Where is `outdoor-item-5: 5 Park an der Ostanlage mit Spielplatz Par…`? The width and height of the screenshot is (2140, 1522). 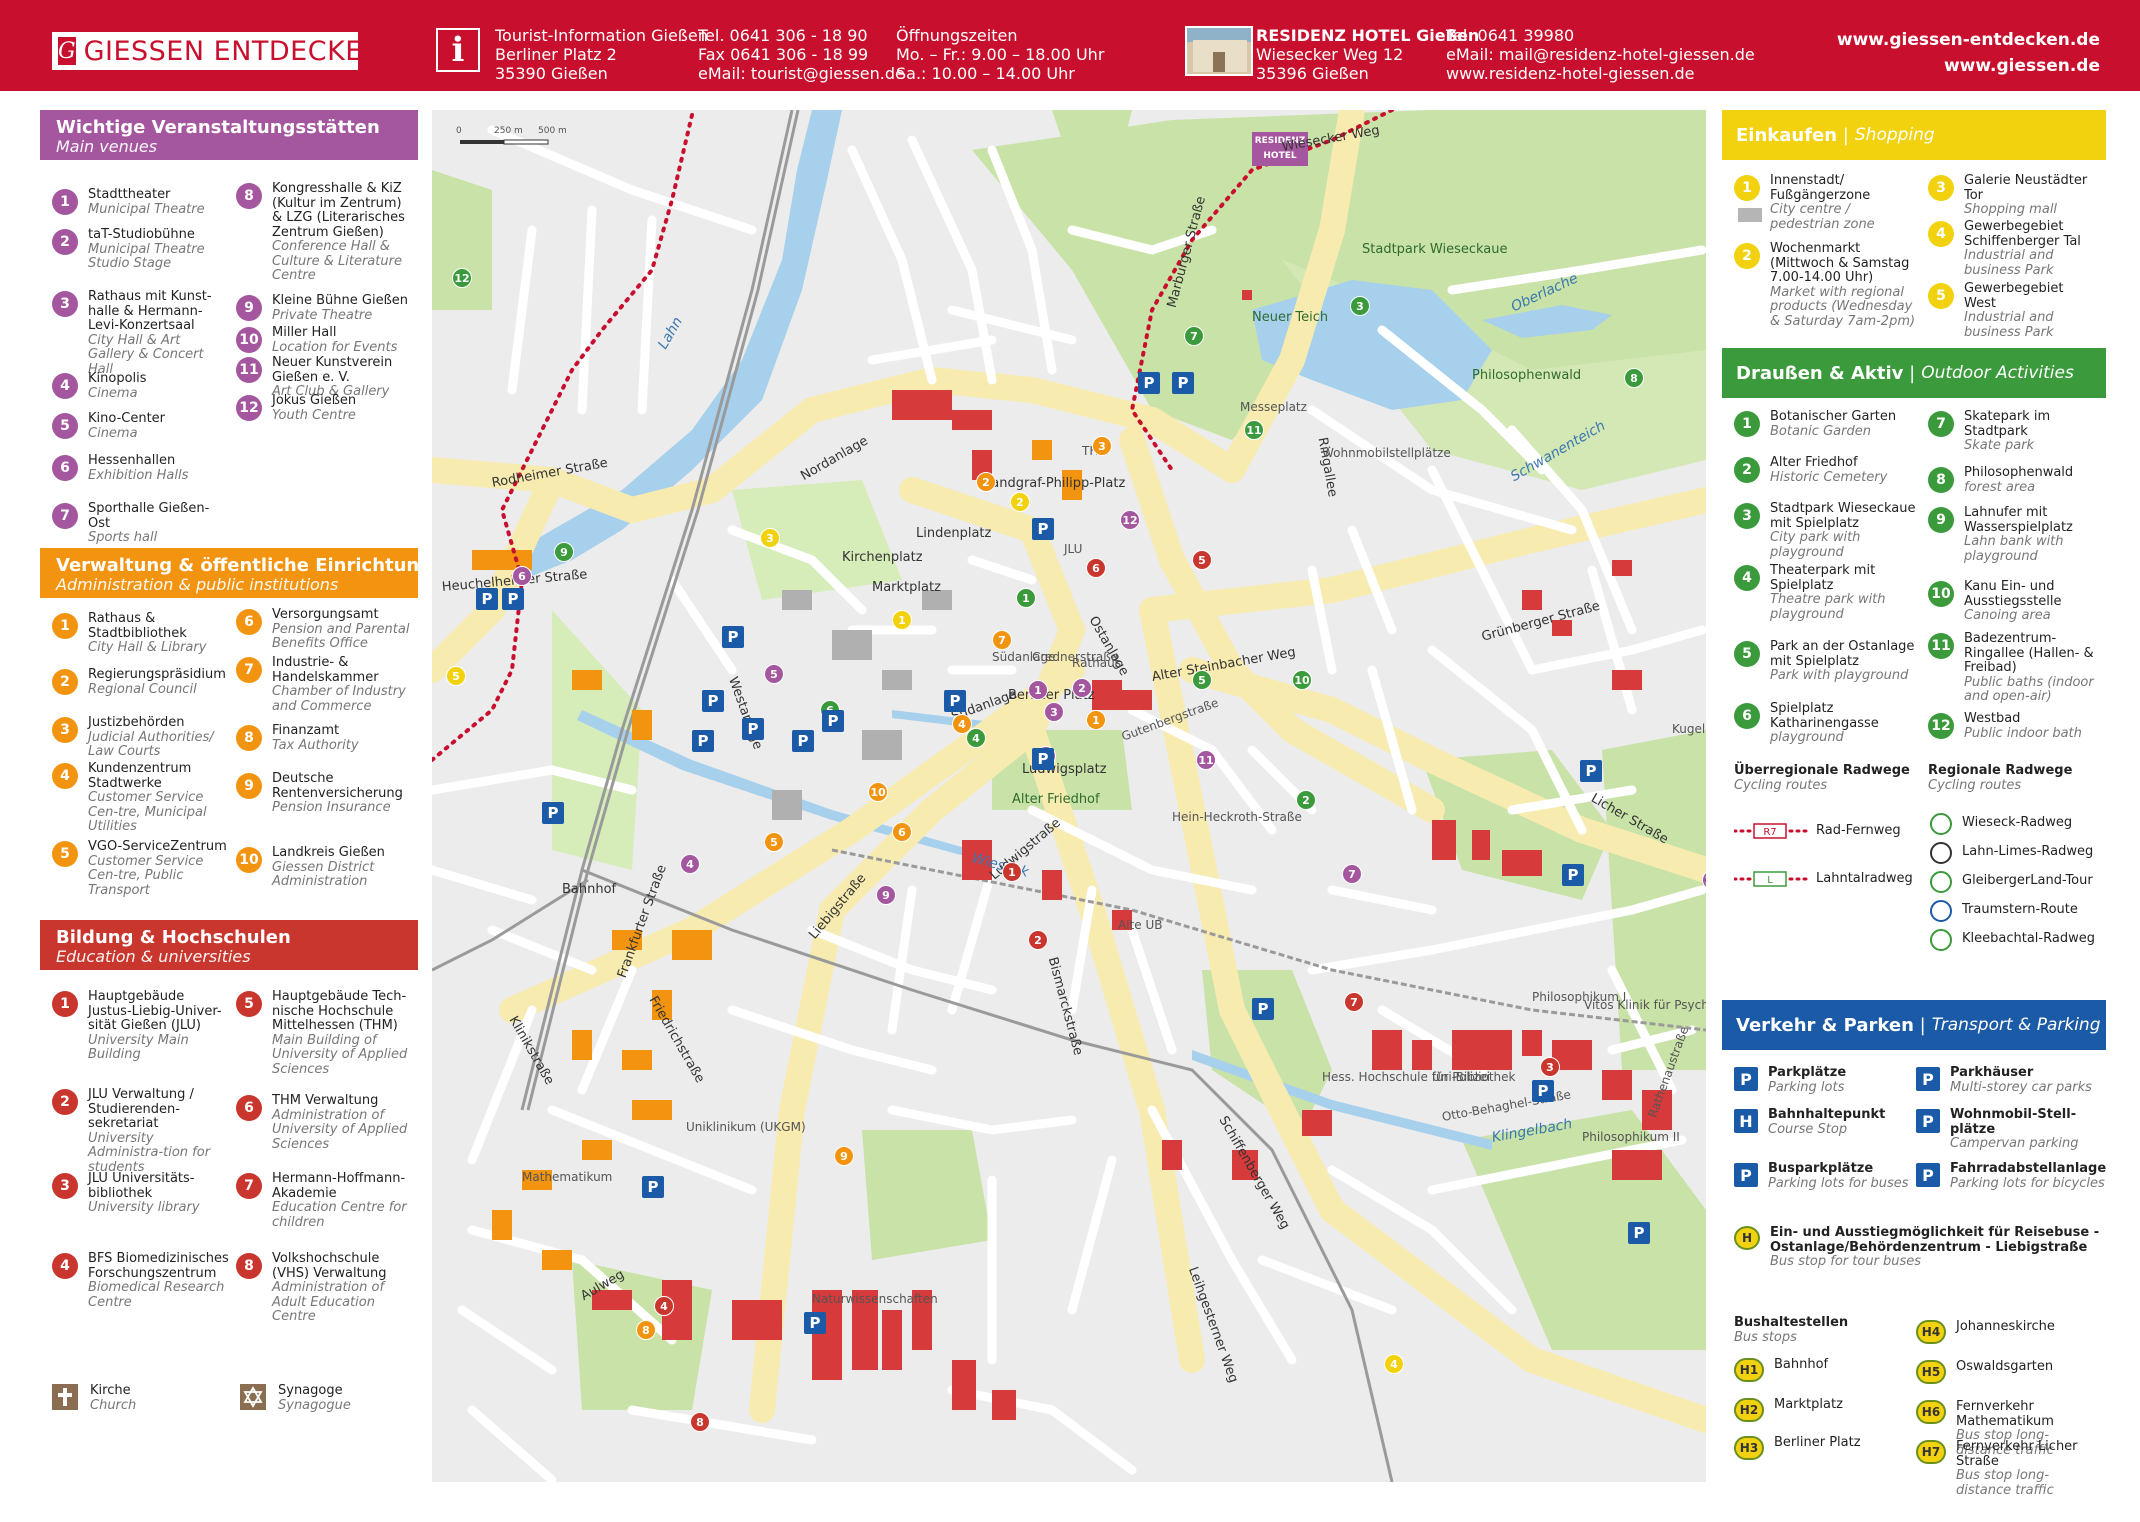 outdoor-item-5: 5 Park an der Ostanlage mit Spielplatz Par… is located at coordinates (1826, 661).